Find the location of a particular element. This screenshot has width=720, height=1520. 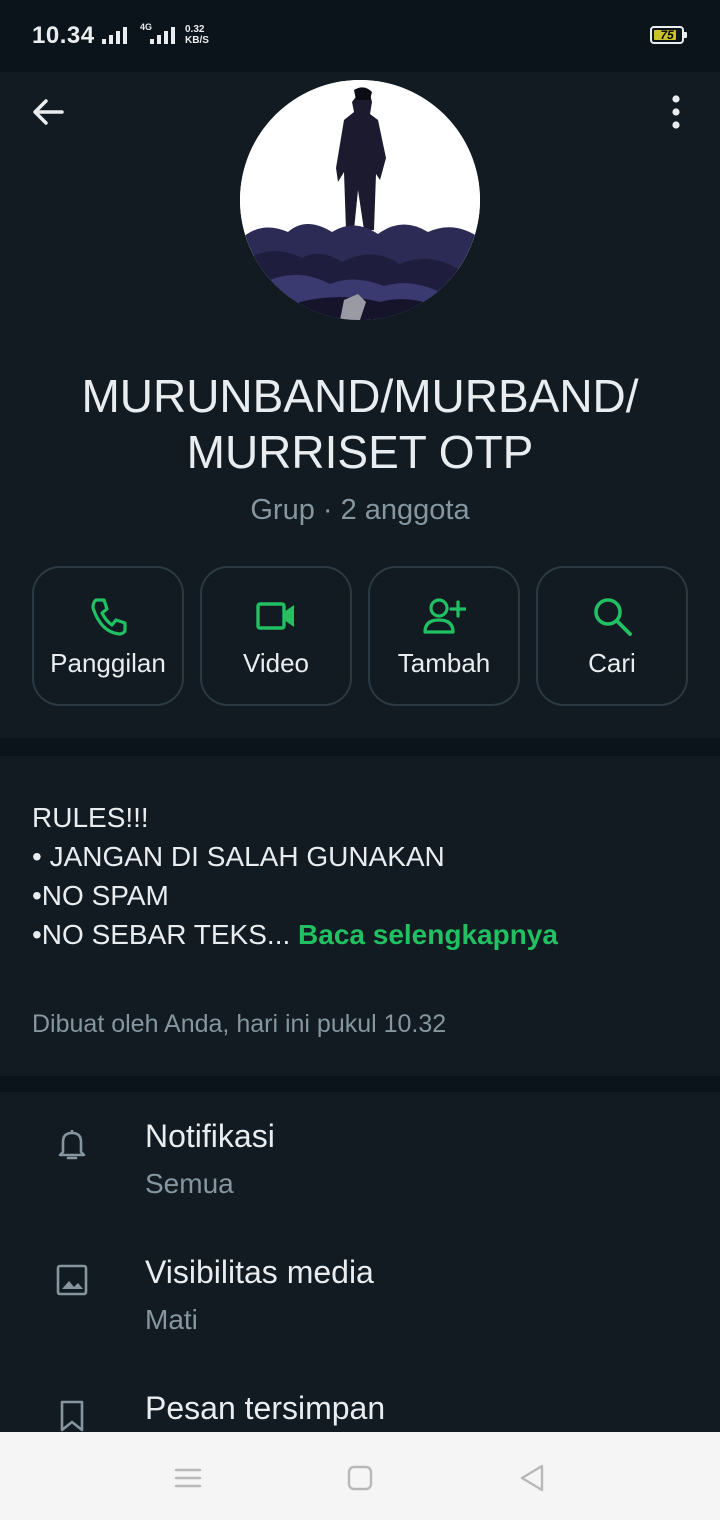

more-options-button is located at coordinates (676, 112).